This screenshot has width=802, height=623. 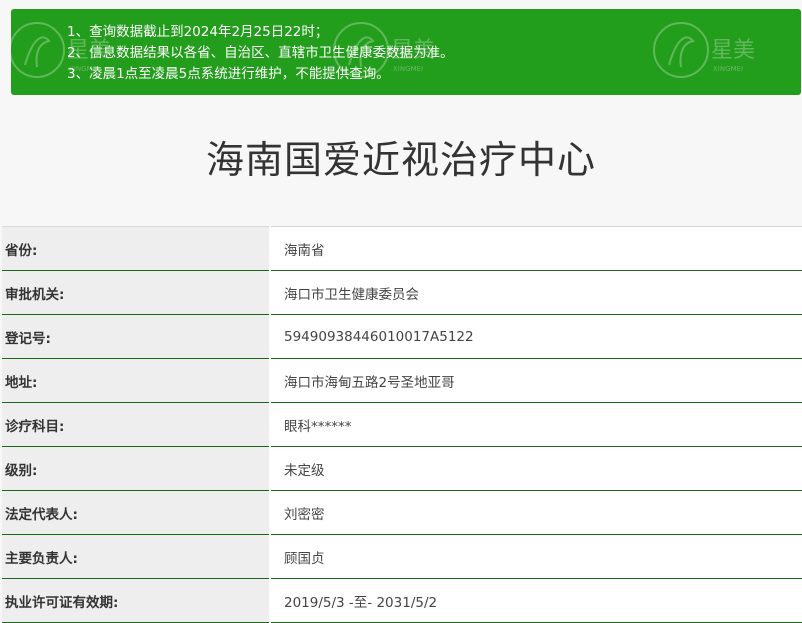 I want to click on table-row: 地址: 海口市海甸五路2号圣地亚哥, so click(x=402, y=380).